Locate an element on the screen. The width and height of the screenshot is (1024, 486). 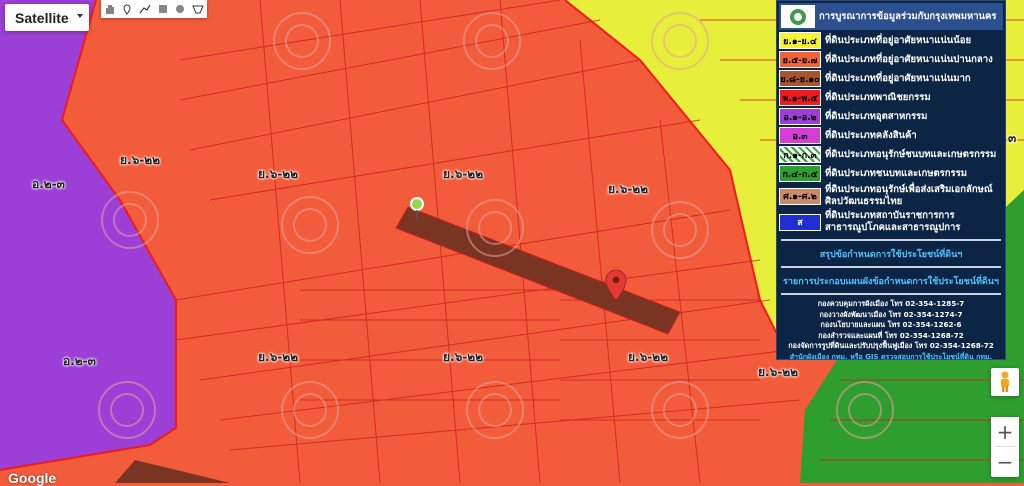
contact-line: กองวางผังพัฒนาเมือง โทร 02-354-1274-7 is located at coordinates (891, 314).